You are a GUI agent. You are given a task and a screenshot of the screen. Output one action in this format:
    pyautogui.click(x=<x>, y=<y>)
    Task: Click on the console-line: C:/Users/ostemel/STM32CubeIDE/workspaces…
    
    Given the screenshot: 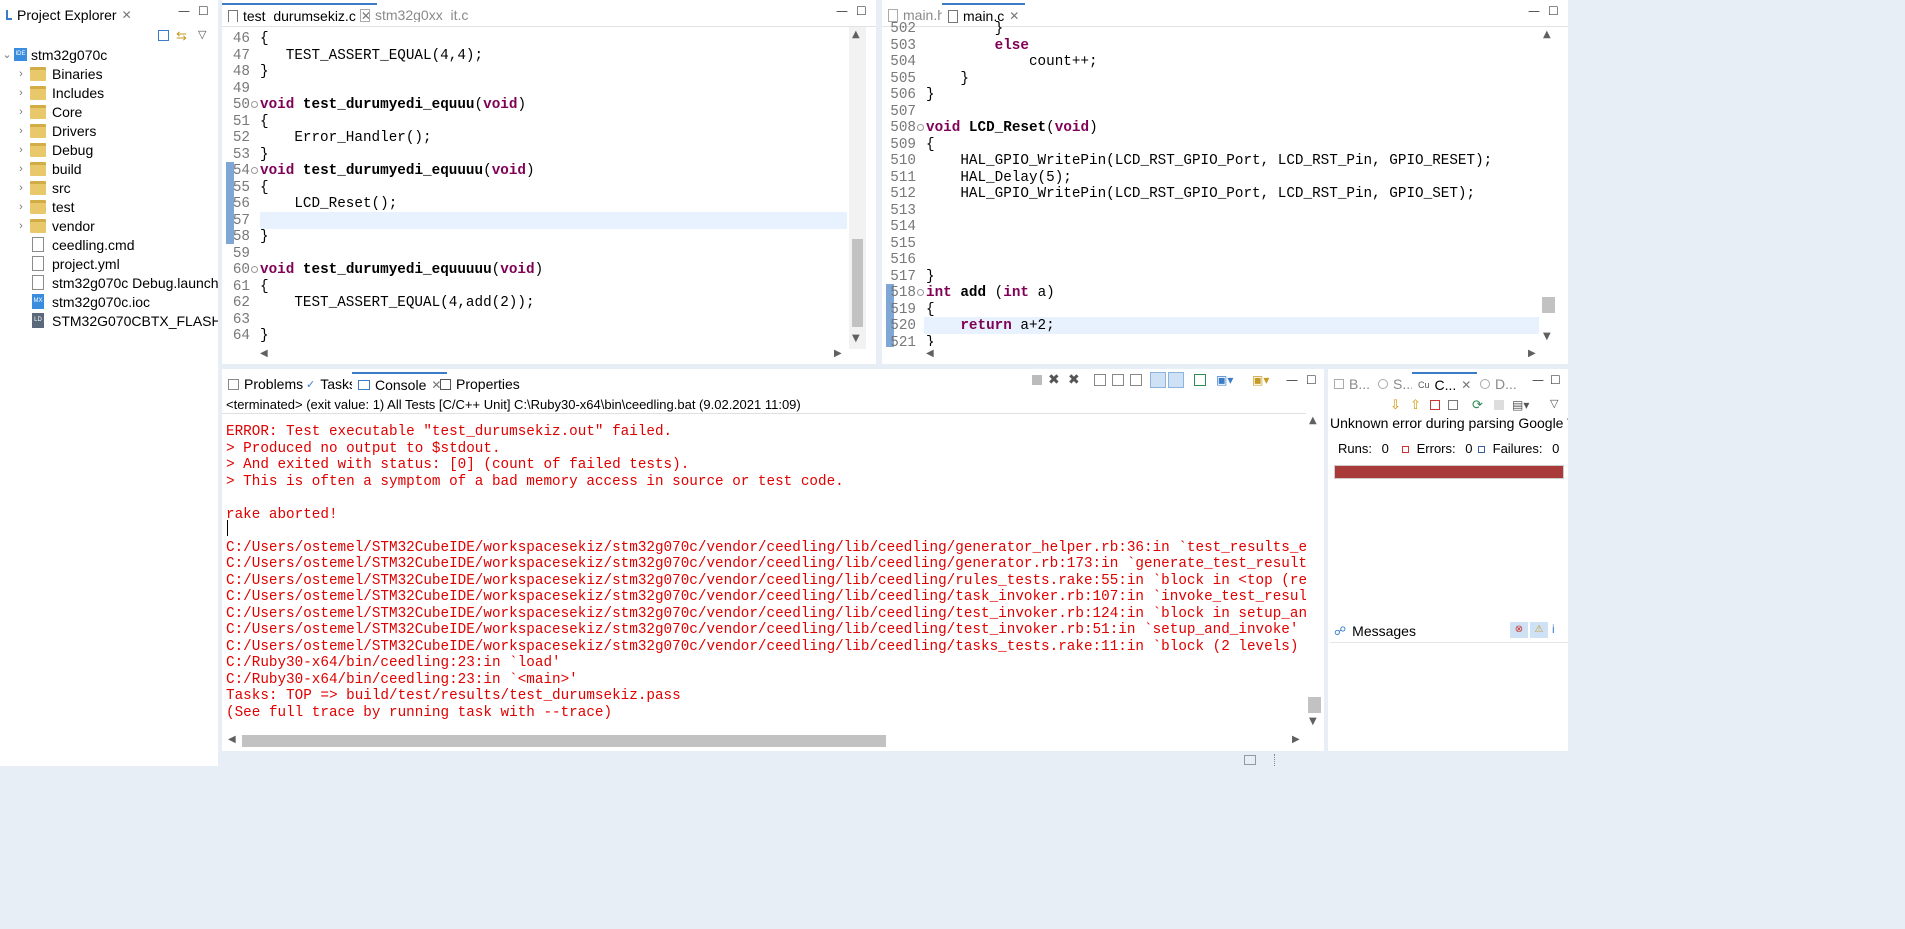 What is the action you would take?
    pyautogui.click(x=766, y=597)
    